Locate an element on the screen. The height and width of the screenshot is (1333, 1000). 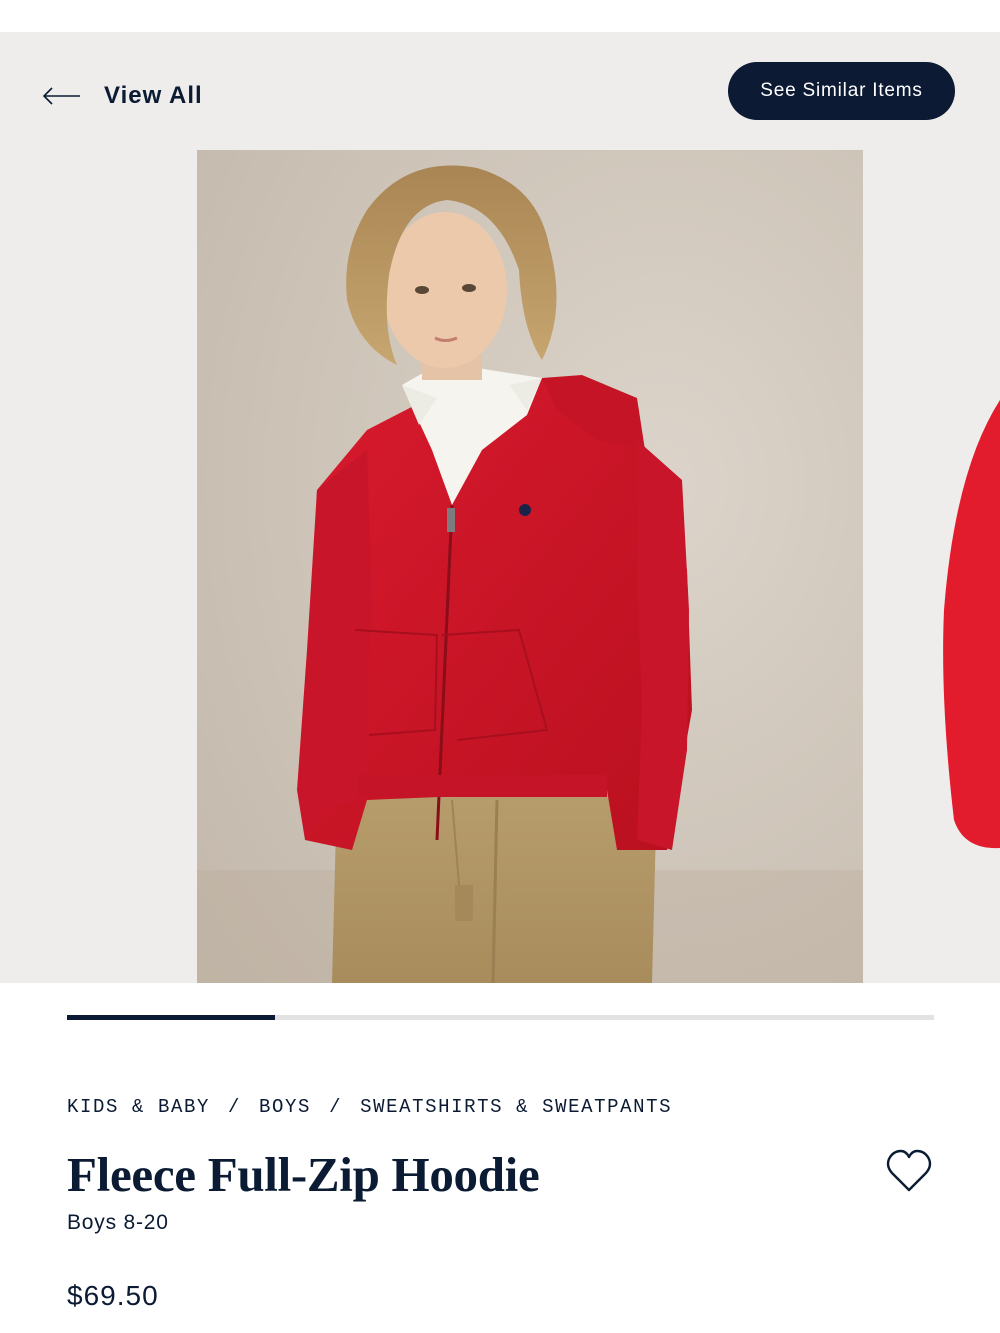
view-all-link: View All is located at coordinates (122, 96).